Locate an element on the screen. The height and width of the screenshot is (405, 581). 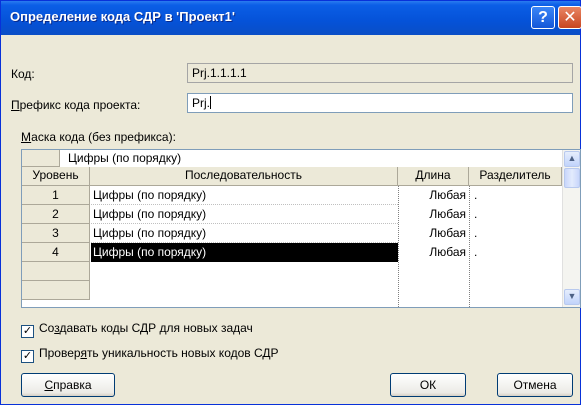
code-label: Код: is located at coordinates (23, 74).